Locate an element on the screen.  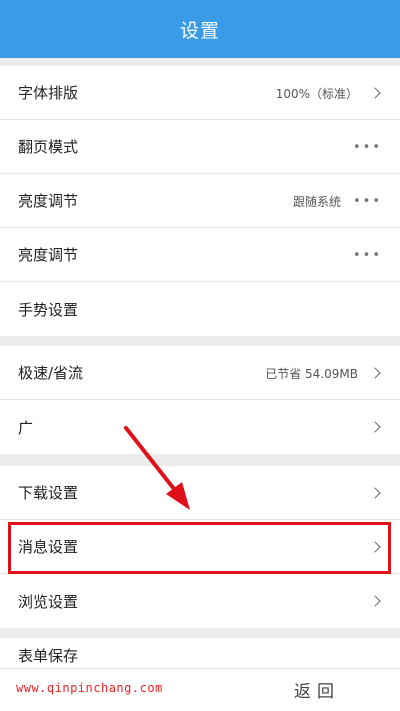
setting-font-layout: 字体排版 100%（标准） is located at coordinates (200, 93).